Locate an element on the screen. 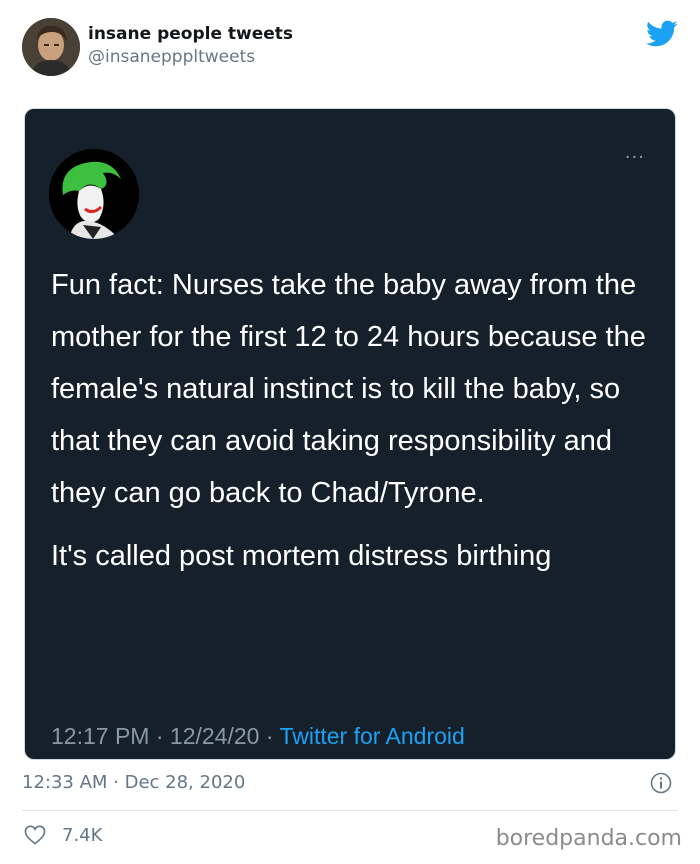  avatar-portrait is located at coordinates (51, 47).